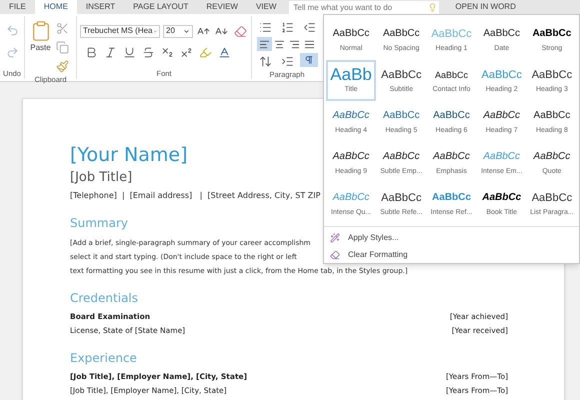 This screenshot has height=400, width=580. I want to click on contact-line: [Telephone] | [Email address] | [Street Address, City, ST ZIP, so click(195, 196).